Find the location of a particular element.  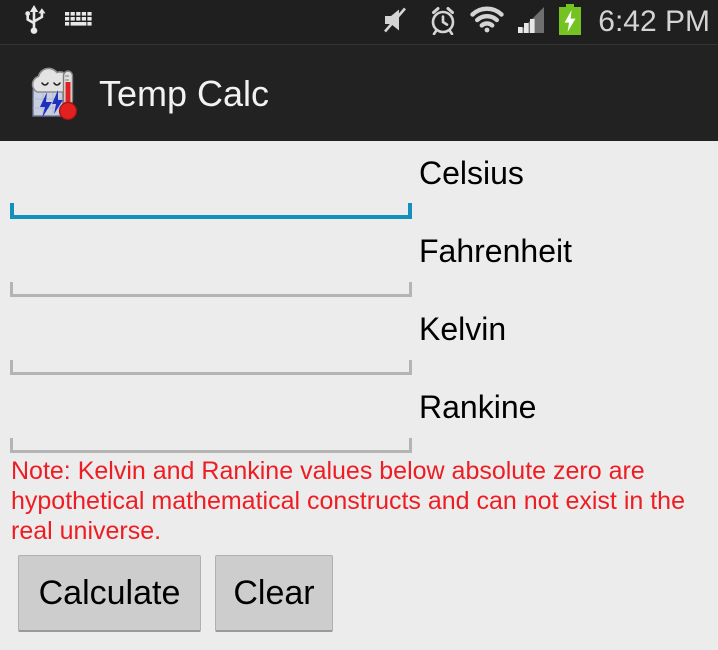

celsius-label: Celsius is located at coordinates (471, 173).